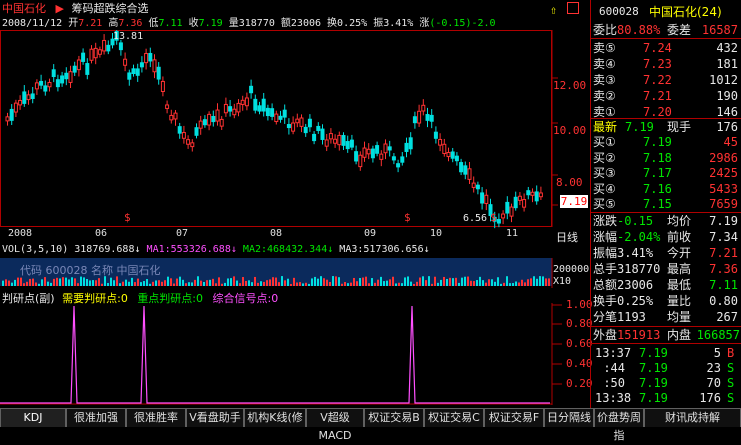  What do you see at coordinates (569, 417) in the screenshot?
I see `tab-indicator: 日分隔线` at bounding box center [569, 417].